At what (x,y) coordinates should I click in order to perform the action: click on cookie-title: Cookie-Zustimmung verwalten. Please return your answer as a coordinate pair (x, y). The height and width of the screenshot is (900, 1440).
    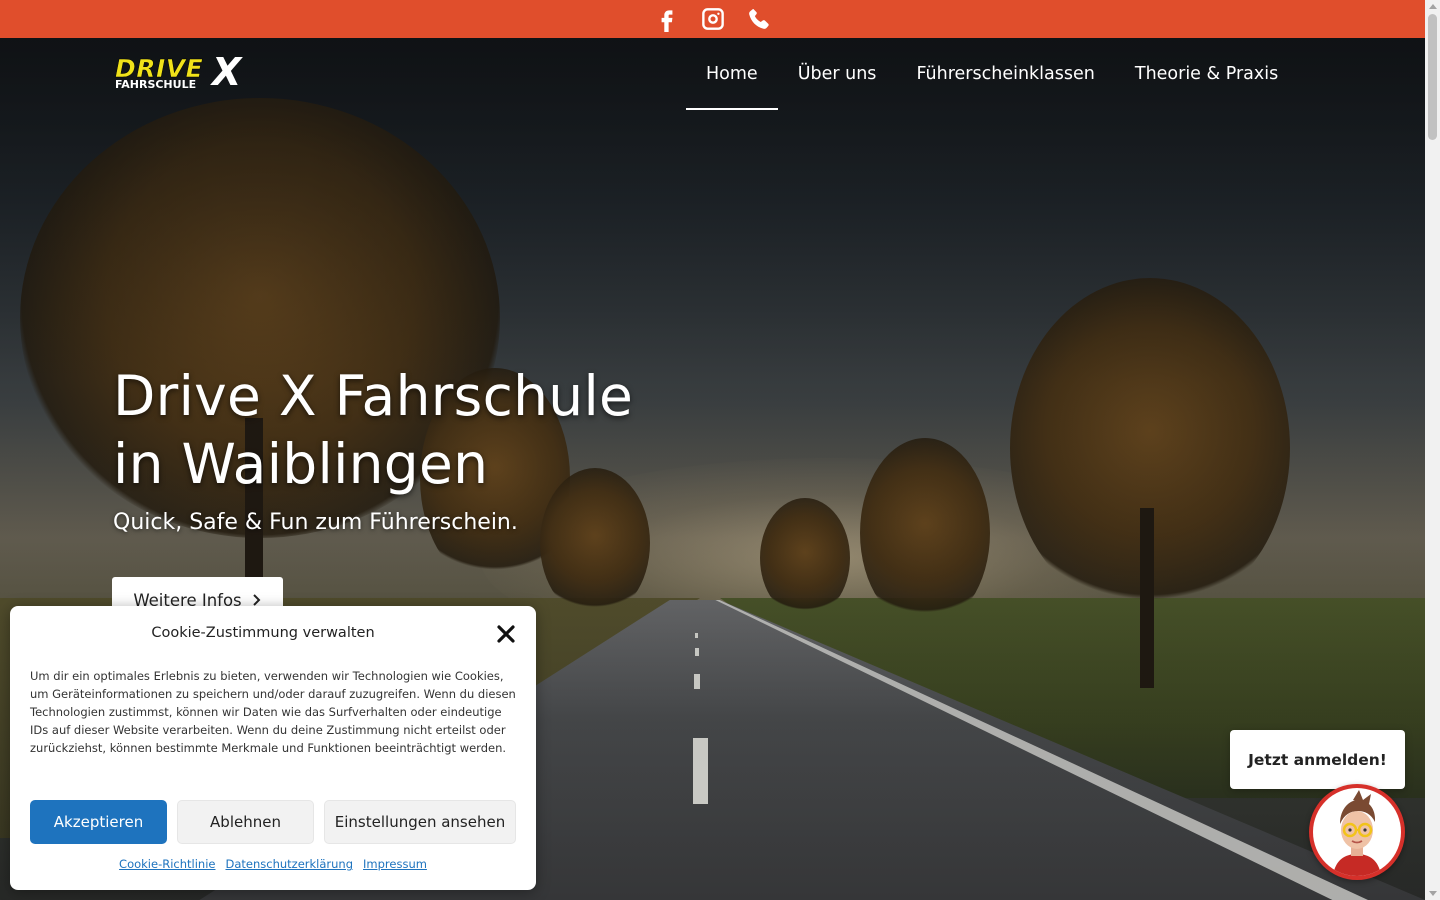
    Looking at the image, I should click on (263, 633).